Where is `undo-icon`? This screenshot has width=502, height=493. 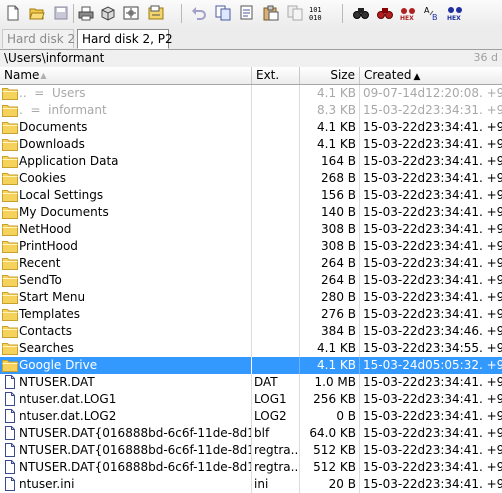
undo-icon is located at coordinates (199, 13).